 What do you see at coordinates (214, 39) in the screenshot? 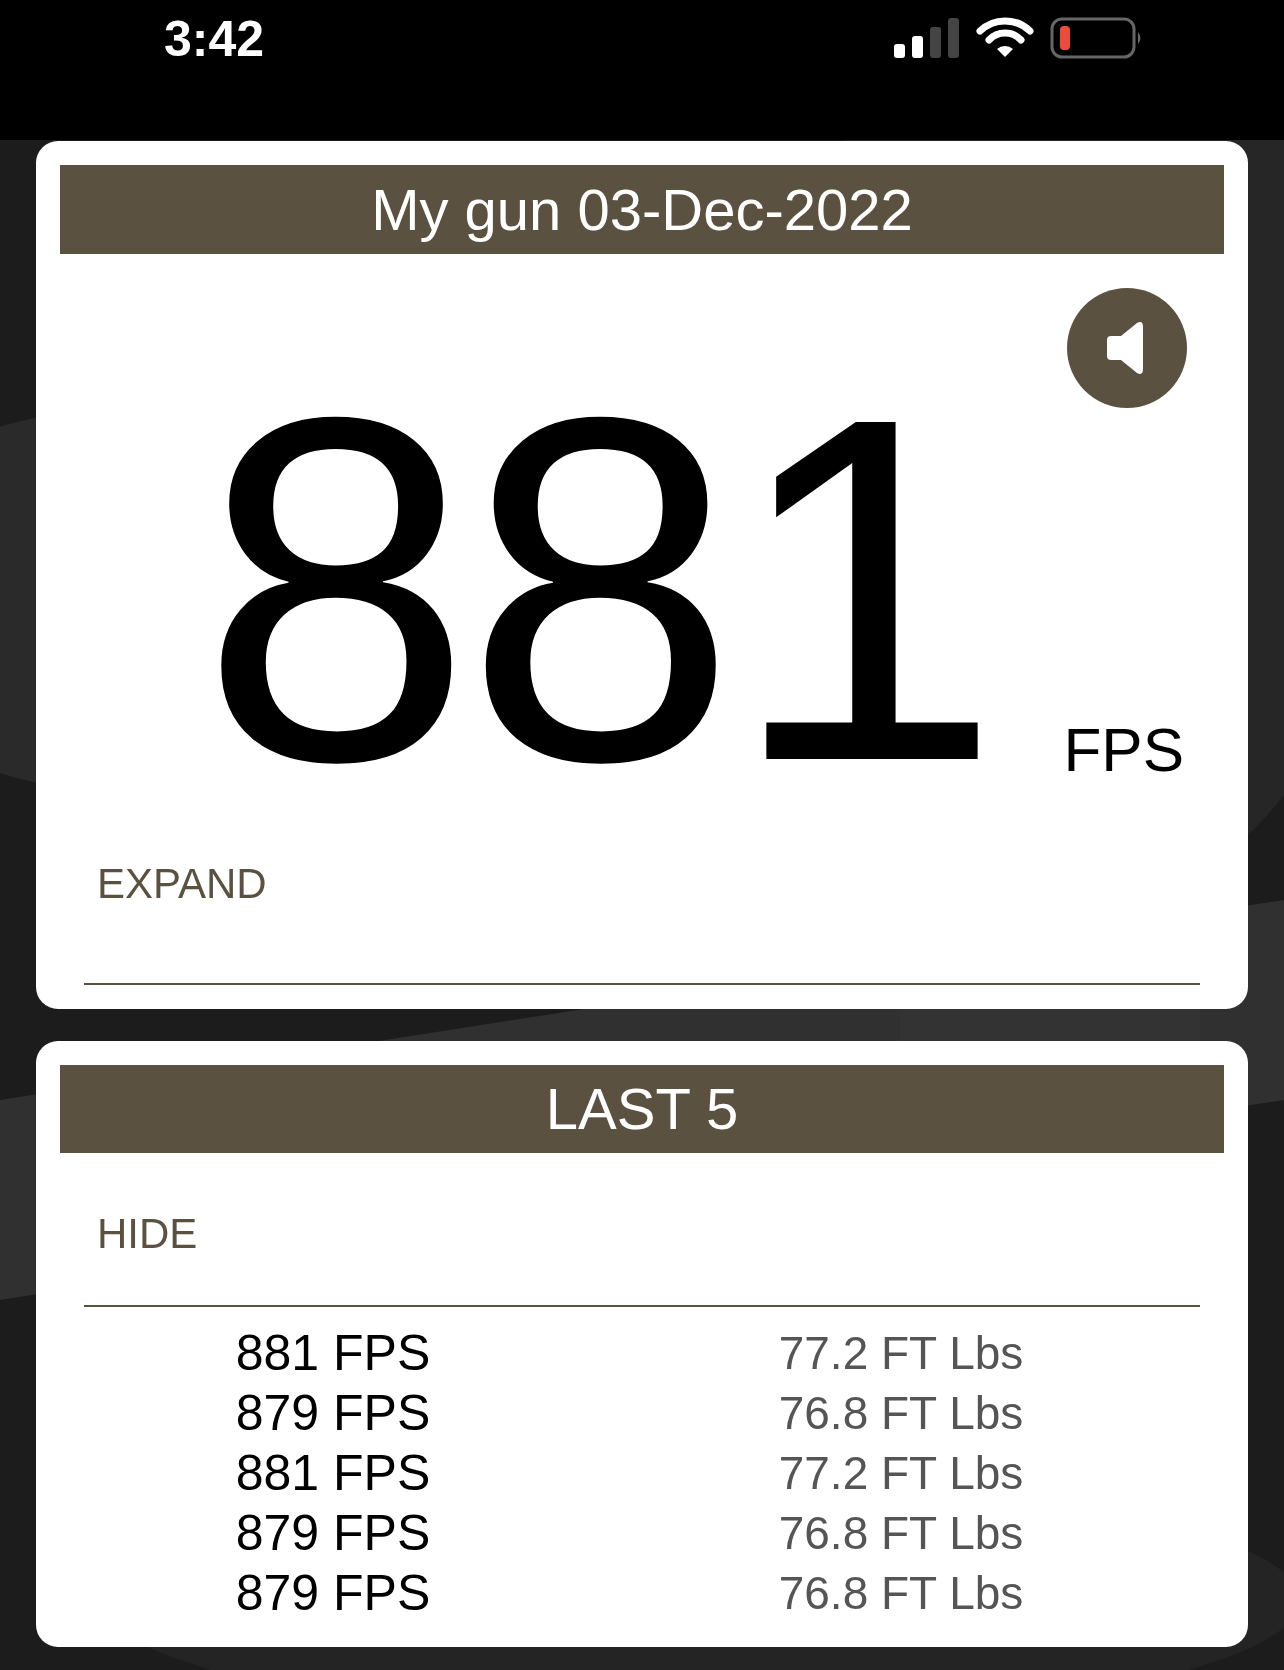
I see `status-time: 3:42` at bounding box center [214, 39].